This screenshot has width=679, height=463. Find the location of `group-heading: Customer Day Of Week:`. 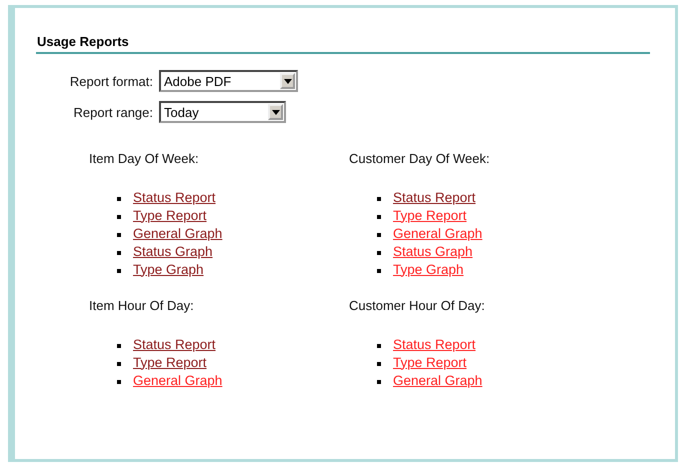

group-heading: Customer Day Of Week: is located at coordinates (420, 158).